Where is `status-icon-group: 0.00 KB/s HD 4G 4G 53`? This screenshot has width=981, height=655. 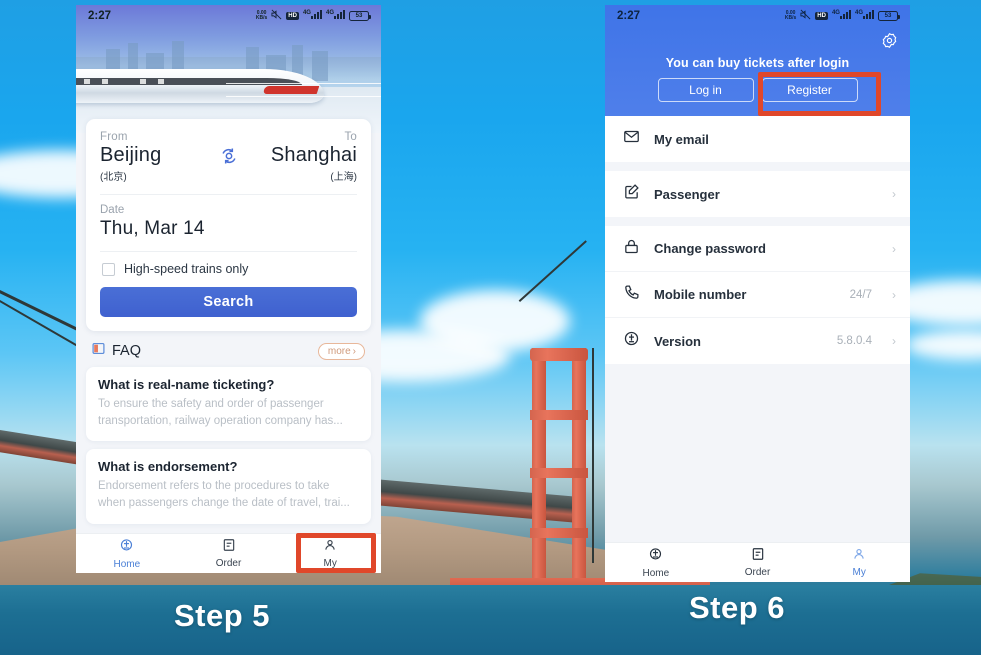
status-icon-group: 0.00 KB/s HD 4G 4G 53 is located at coordinates (842, 16).